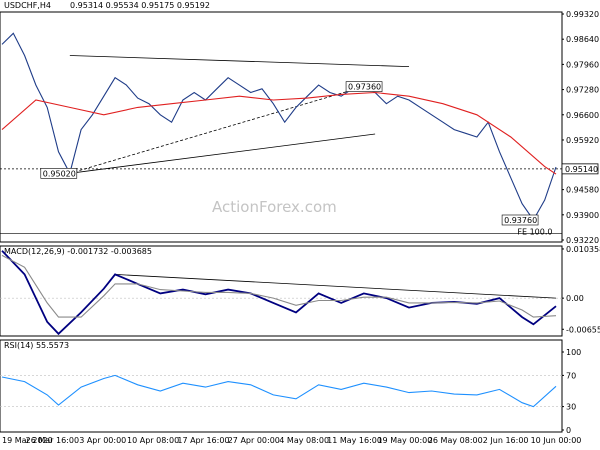  What do you see at coordinates (59, 173) in the screenshot?
I see `price-annotation-label: 0.95020` at bounding box center [59, 173].